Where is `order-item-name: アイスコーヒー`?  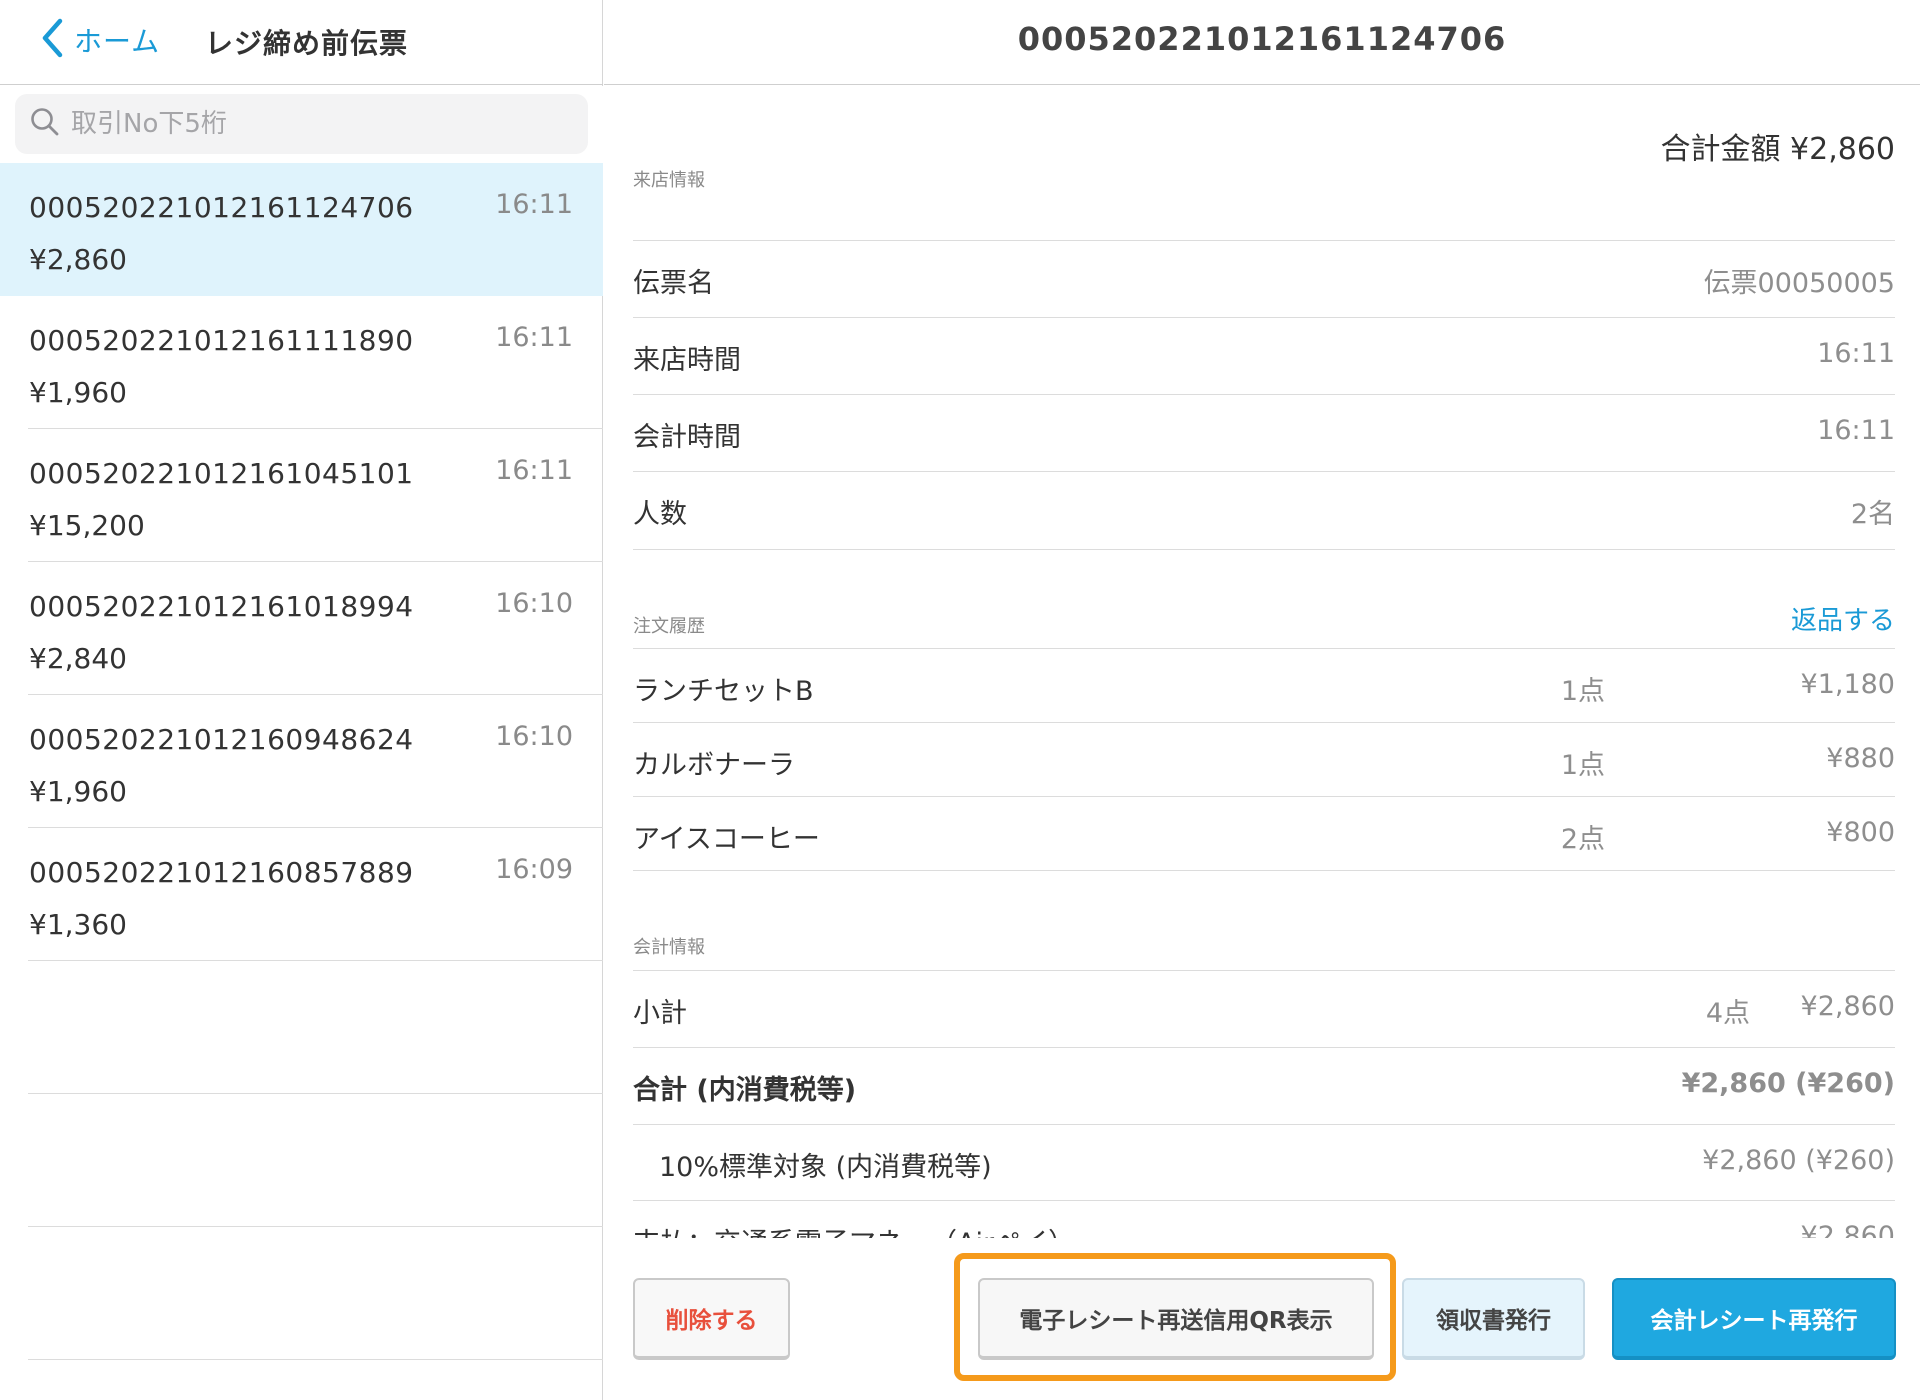 order-item-name: アイスコーヒー is located at coordinates (726, 839).